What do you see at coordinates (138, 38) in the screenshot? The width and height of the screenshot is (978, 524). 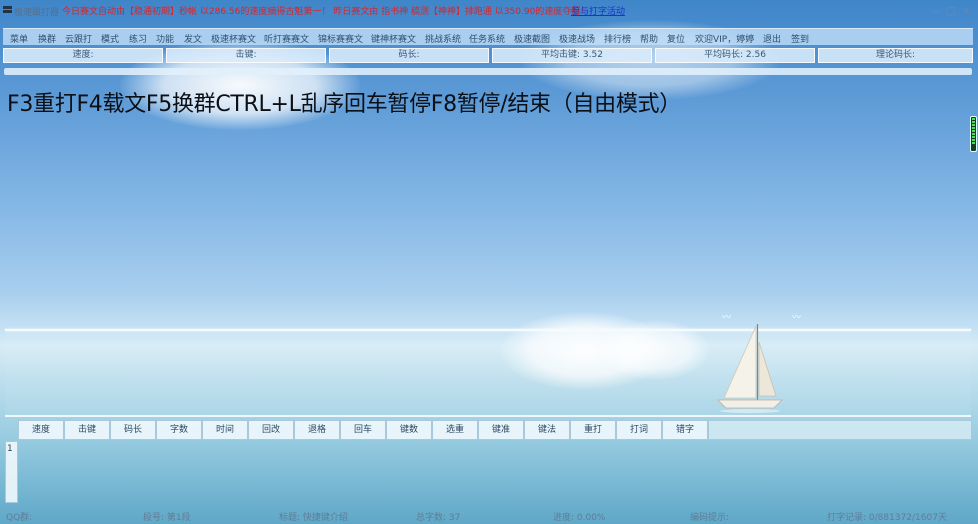 I see `menu-item-practice: 练习` at bounding box center [138, 38].